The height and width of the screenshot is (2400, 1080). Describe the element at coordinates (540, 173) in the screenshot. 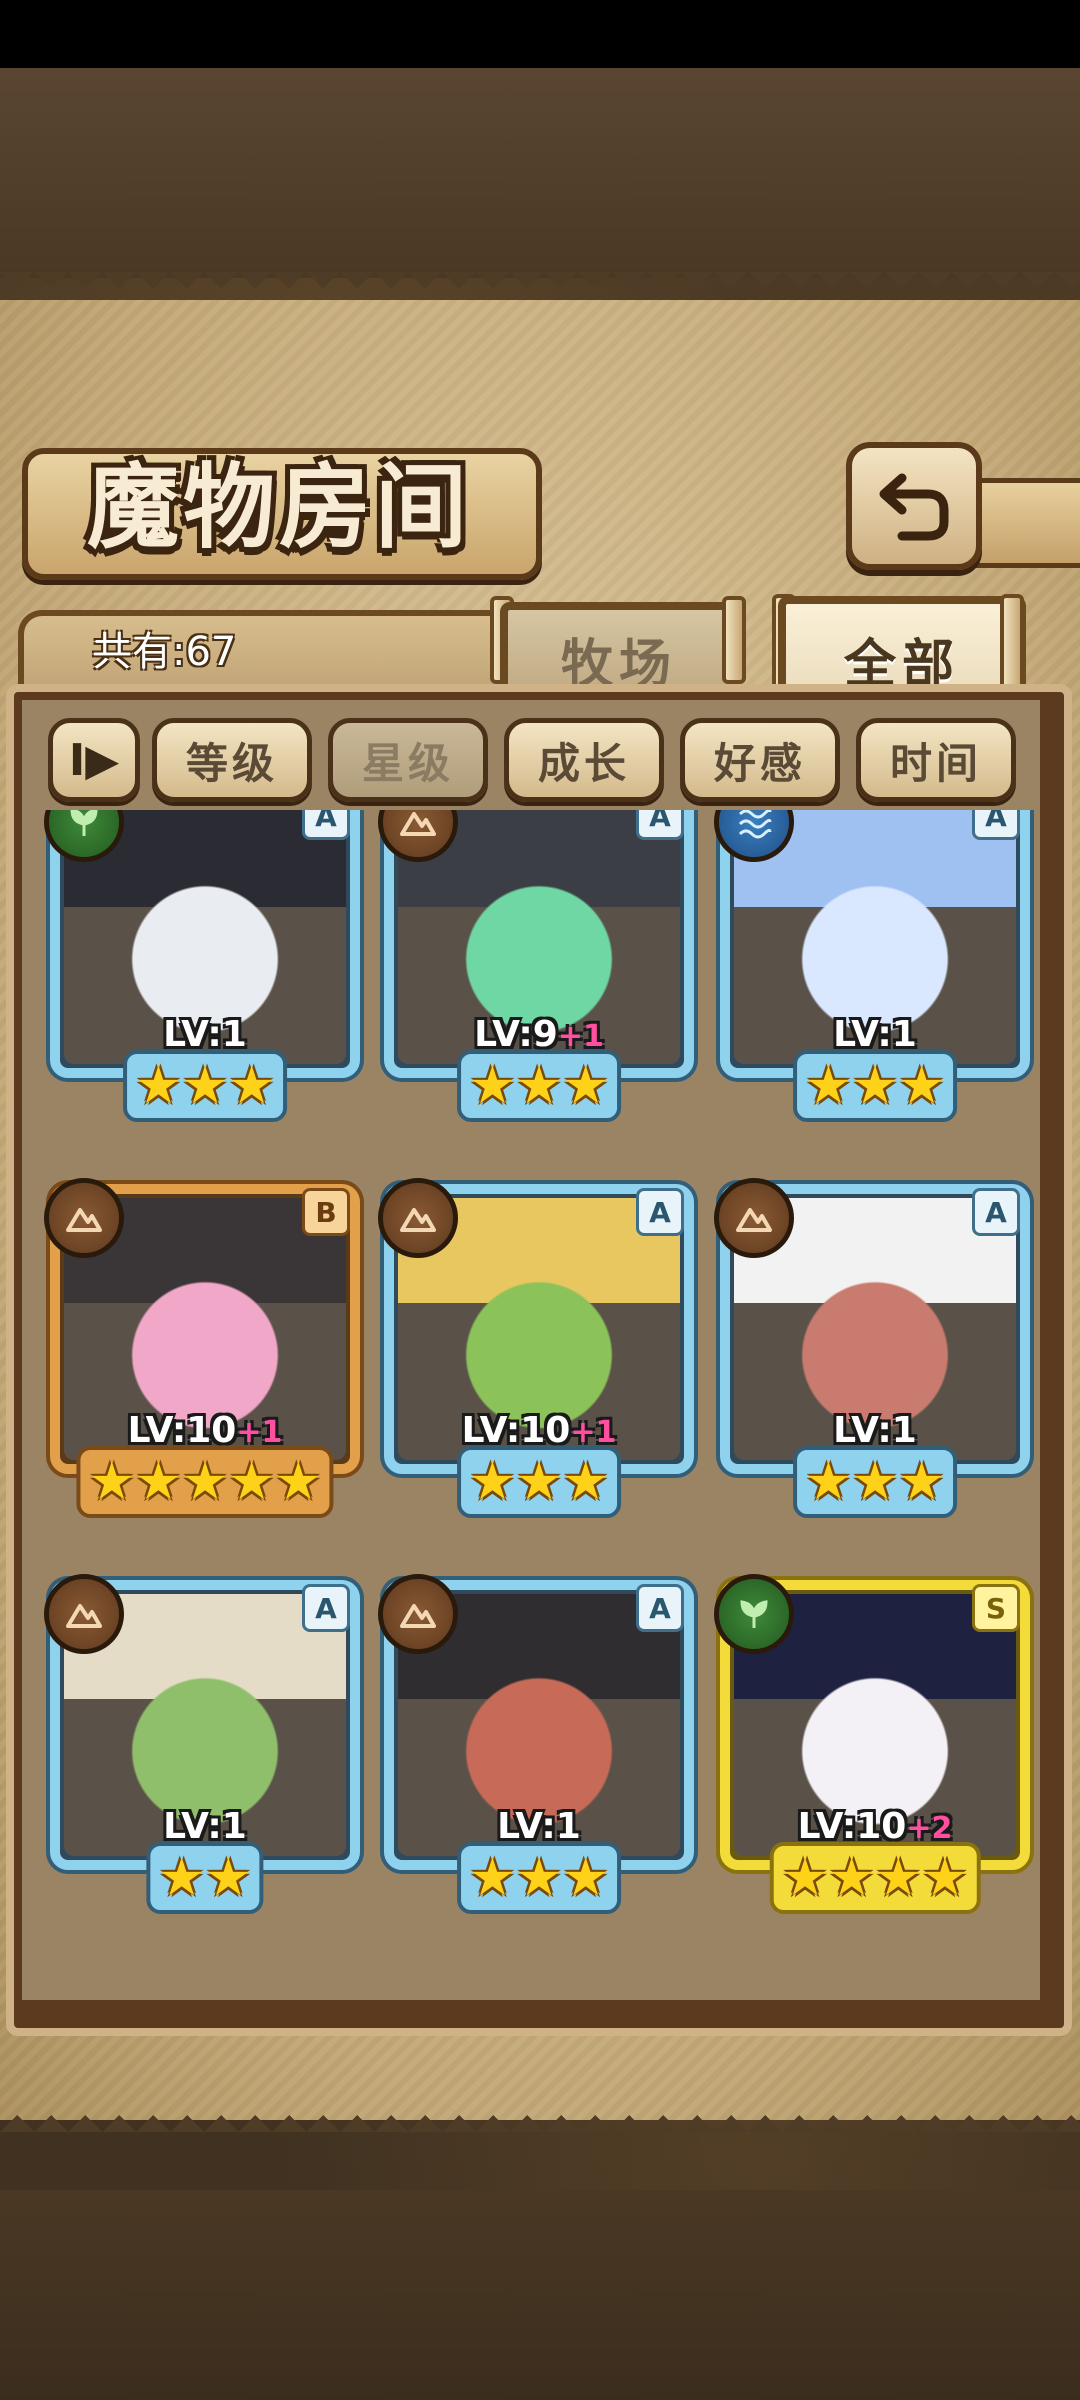

I see `background-top-band` at that location.